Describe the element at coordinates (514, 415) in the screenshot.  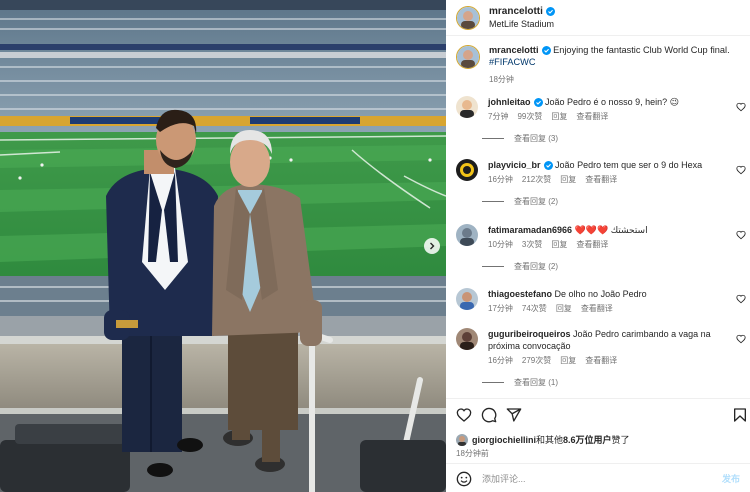
I see `share-icon` at that location.